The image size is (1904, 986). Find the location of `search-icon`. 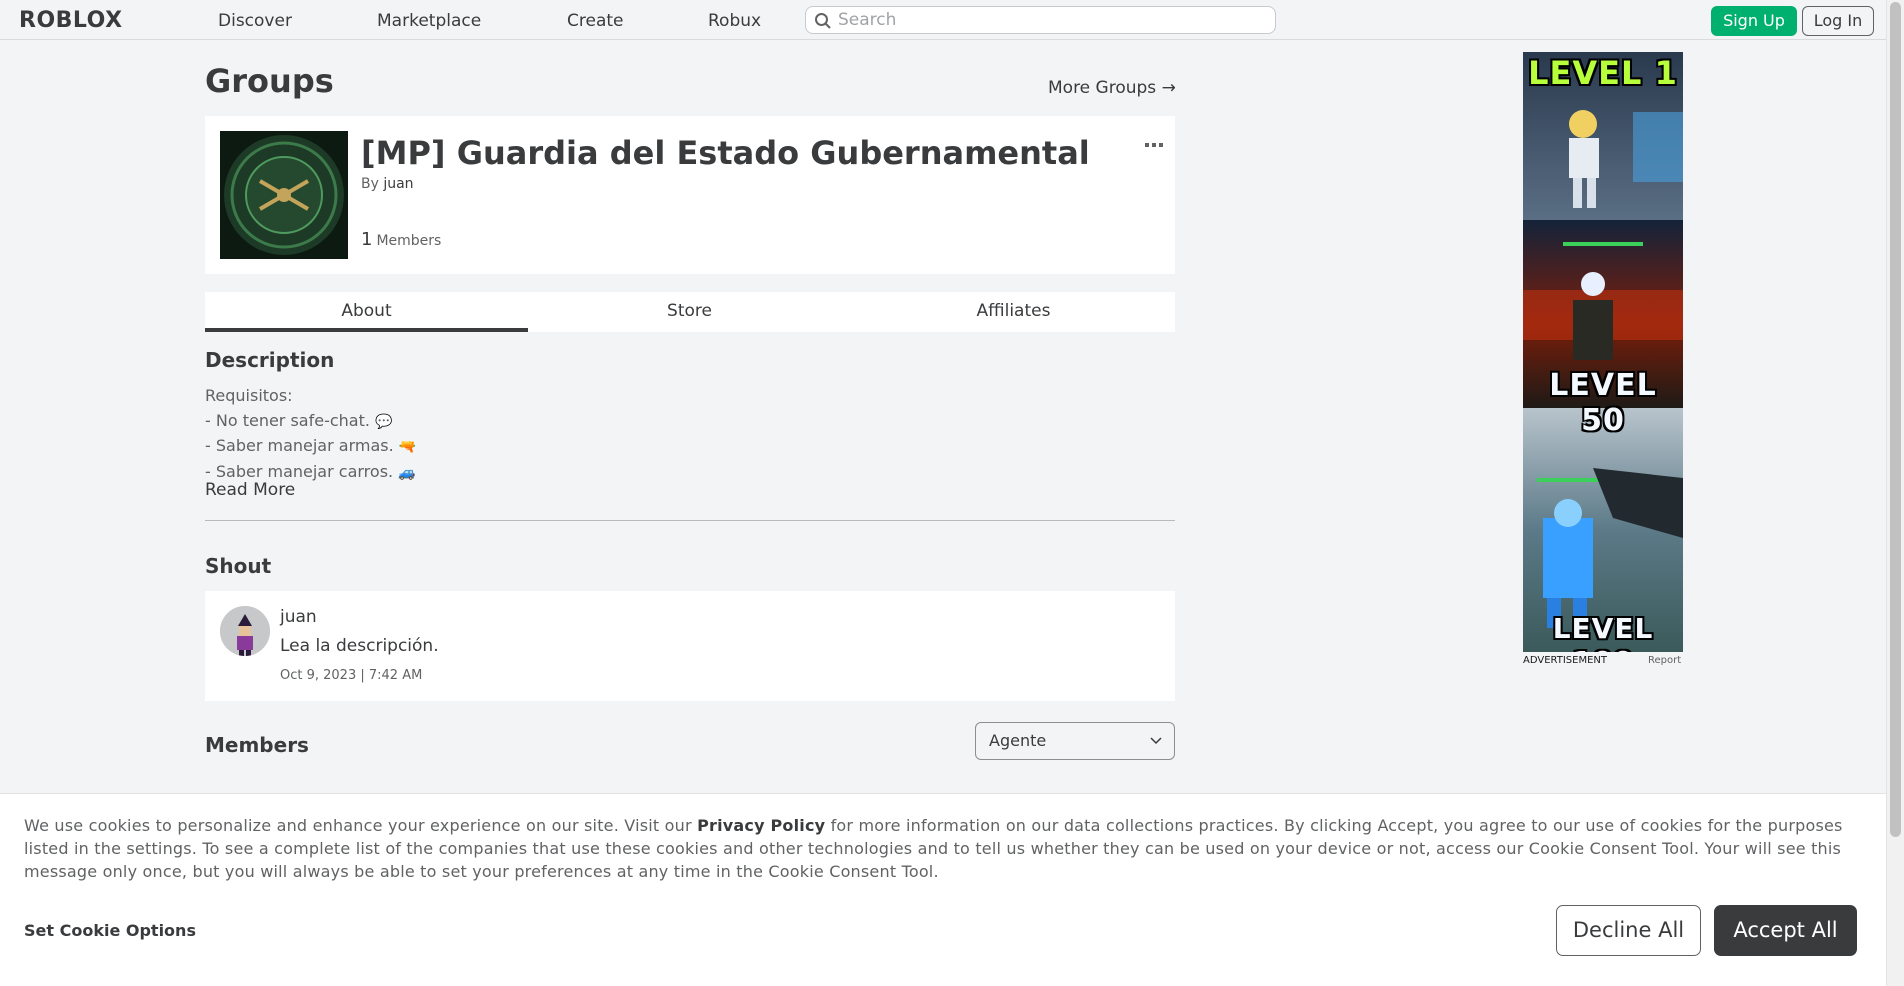

search-icon is located at coordinates (823, 21).